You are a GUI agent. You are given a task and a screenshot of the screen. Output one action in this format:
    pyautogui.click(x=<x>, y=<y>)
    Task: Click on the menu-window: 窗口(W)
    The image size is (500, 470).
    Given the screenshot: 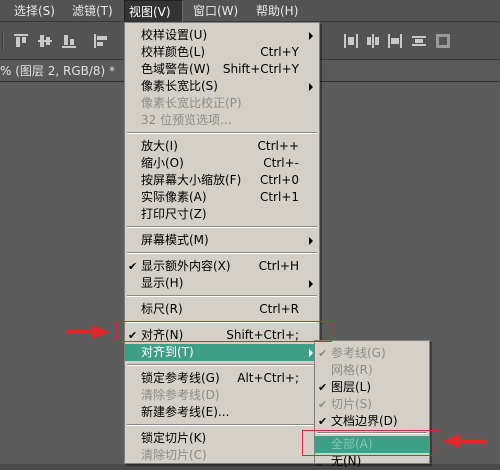 What is the action you would take?
    pyautogui.click(x=215, y=11)
    